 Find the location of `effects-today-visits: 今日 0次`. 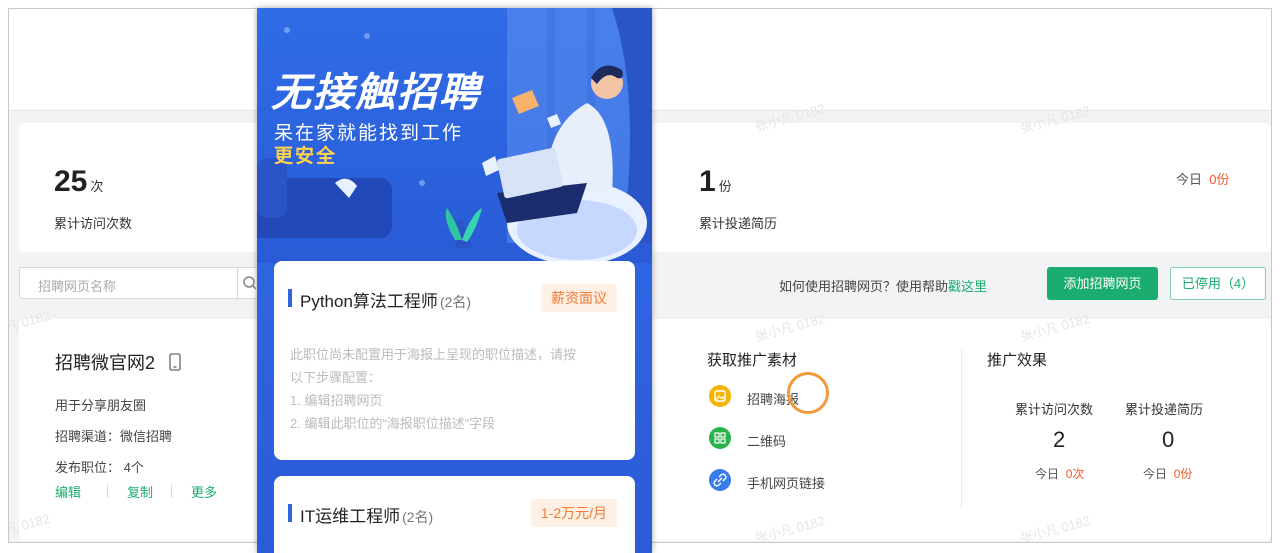

effects-today-visits: 今日 0次 is located at coordinates (1060, 474).